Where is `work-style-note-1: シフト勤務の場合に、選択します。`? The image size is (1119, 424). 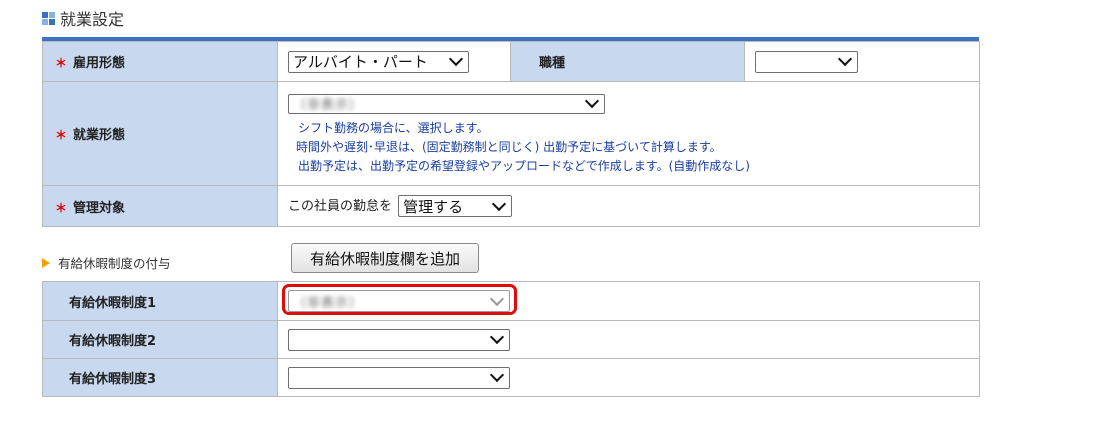 work-style-note-1: シフト勤務の場合に、選択します。 is located at coordinates (393, 127).